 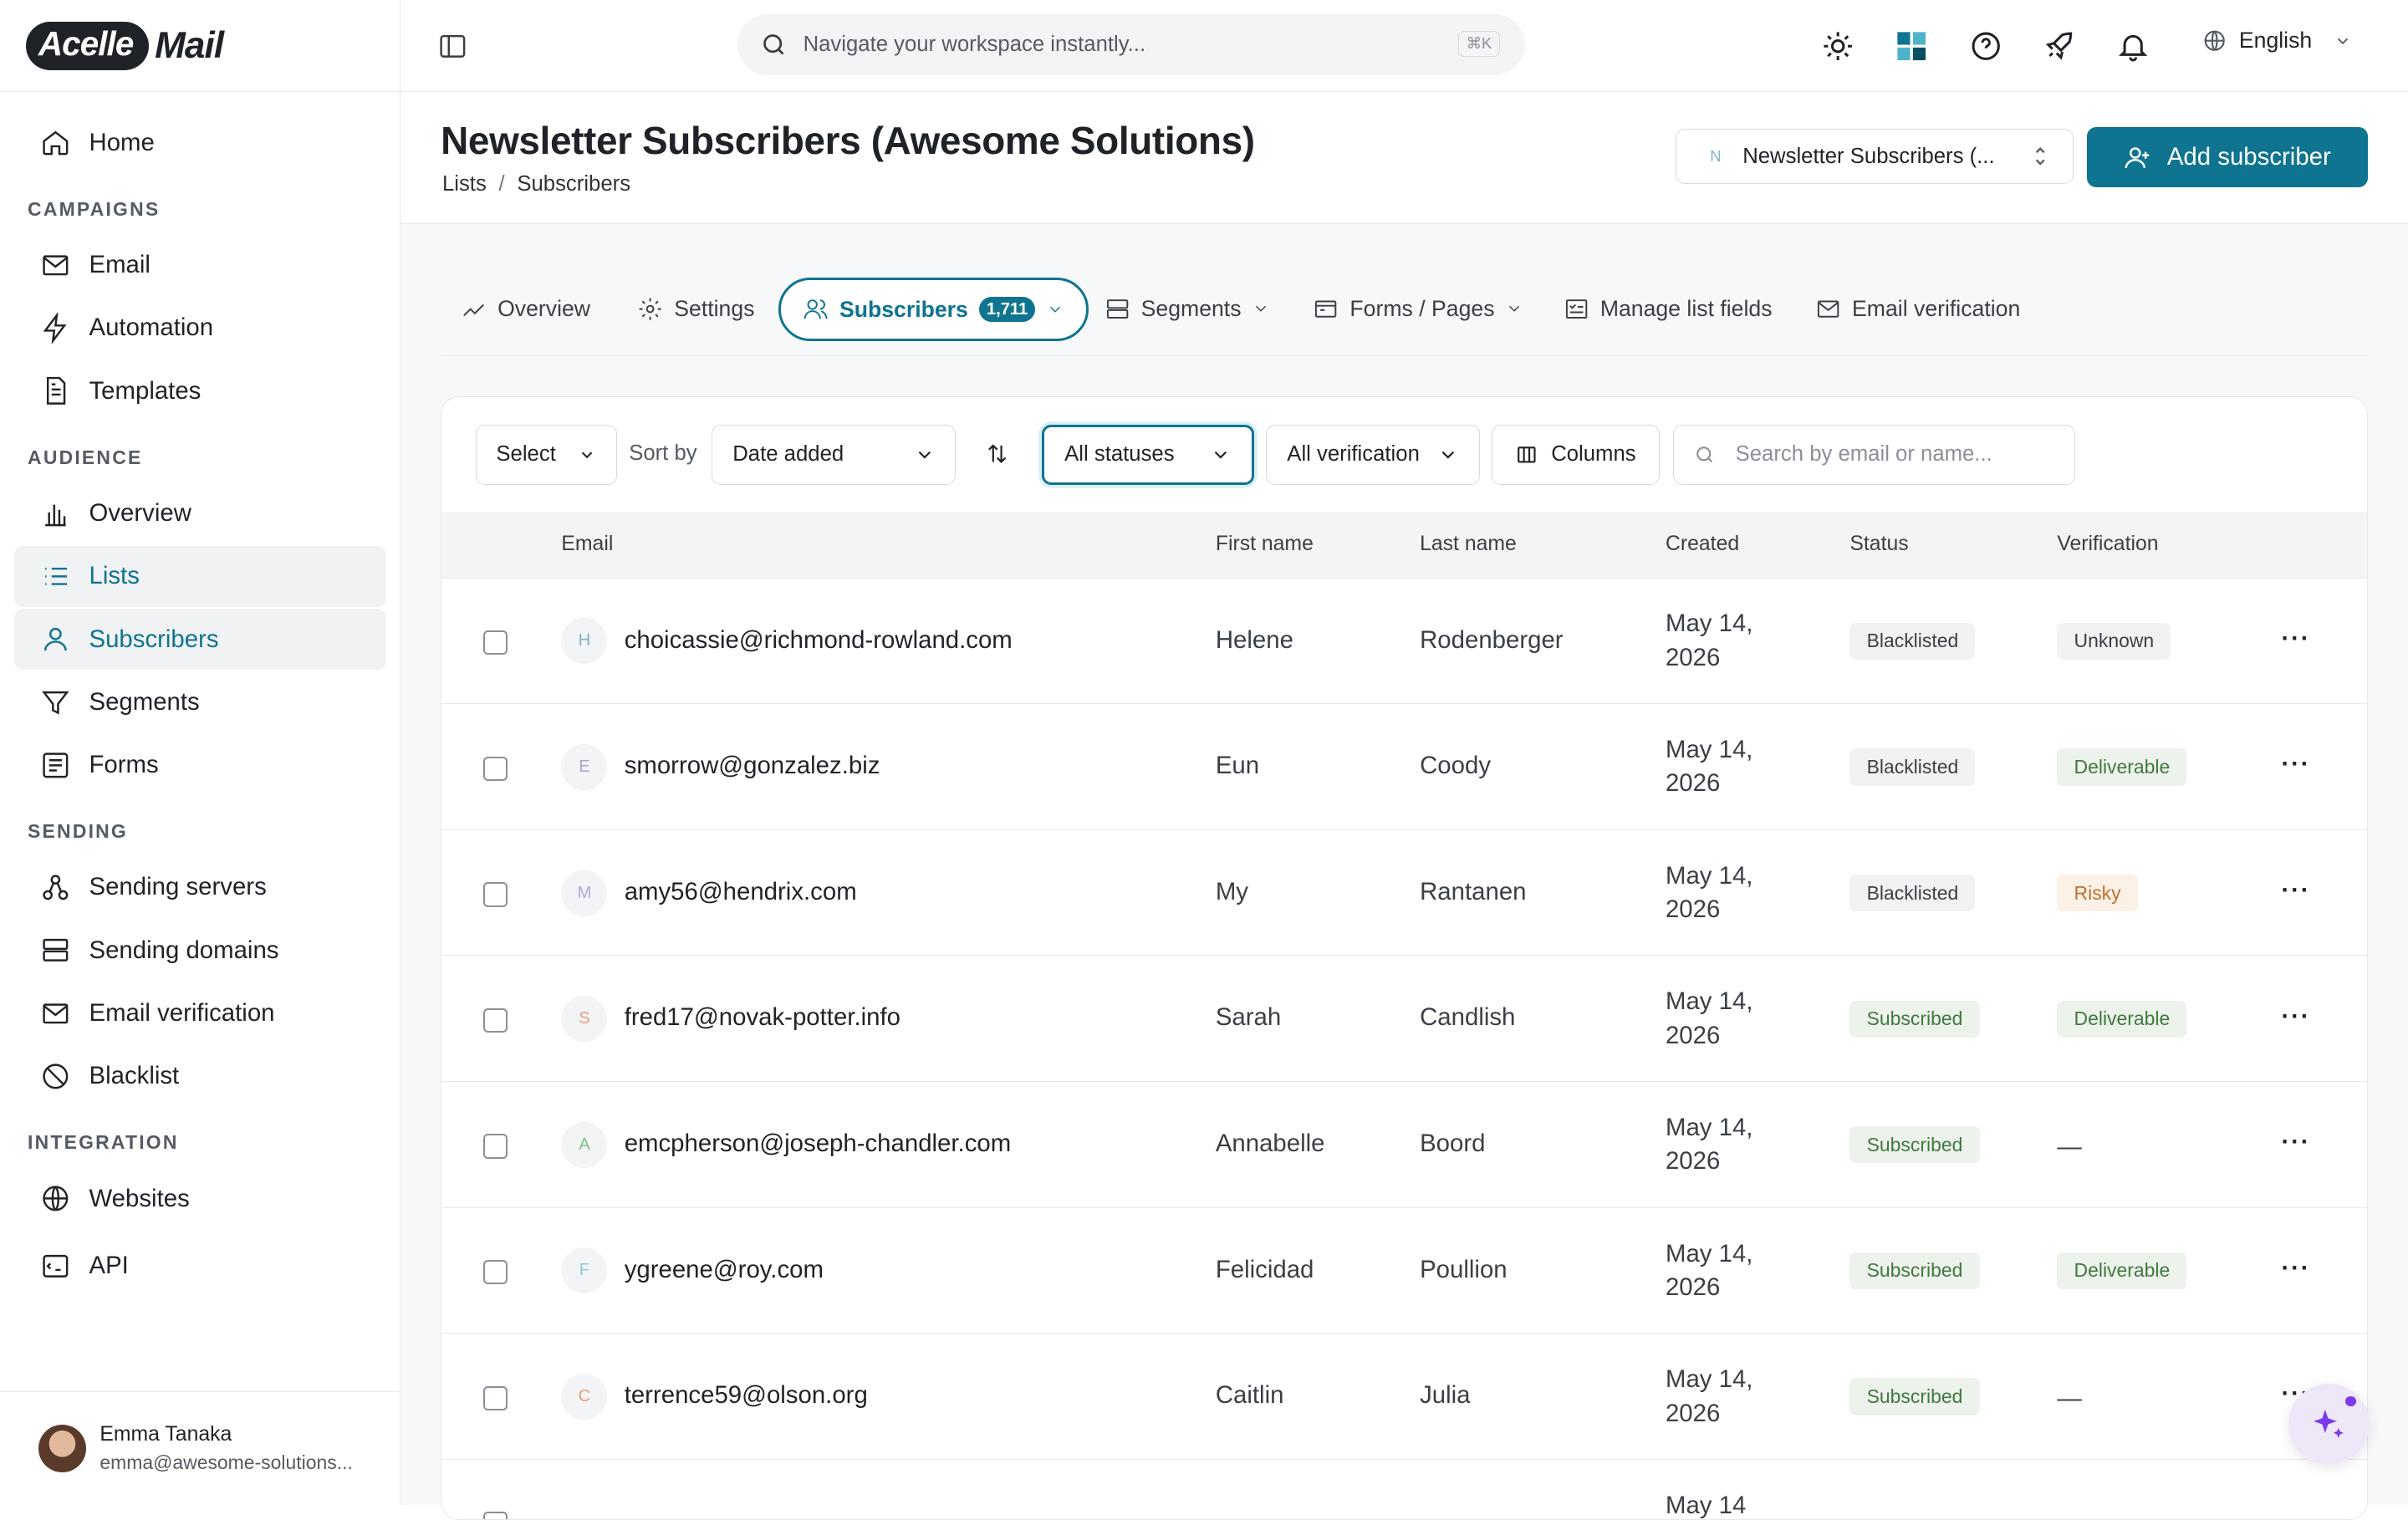 I want to click on tab-segments: Segments, so click(x=1188, y=309).